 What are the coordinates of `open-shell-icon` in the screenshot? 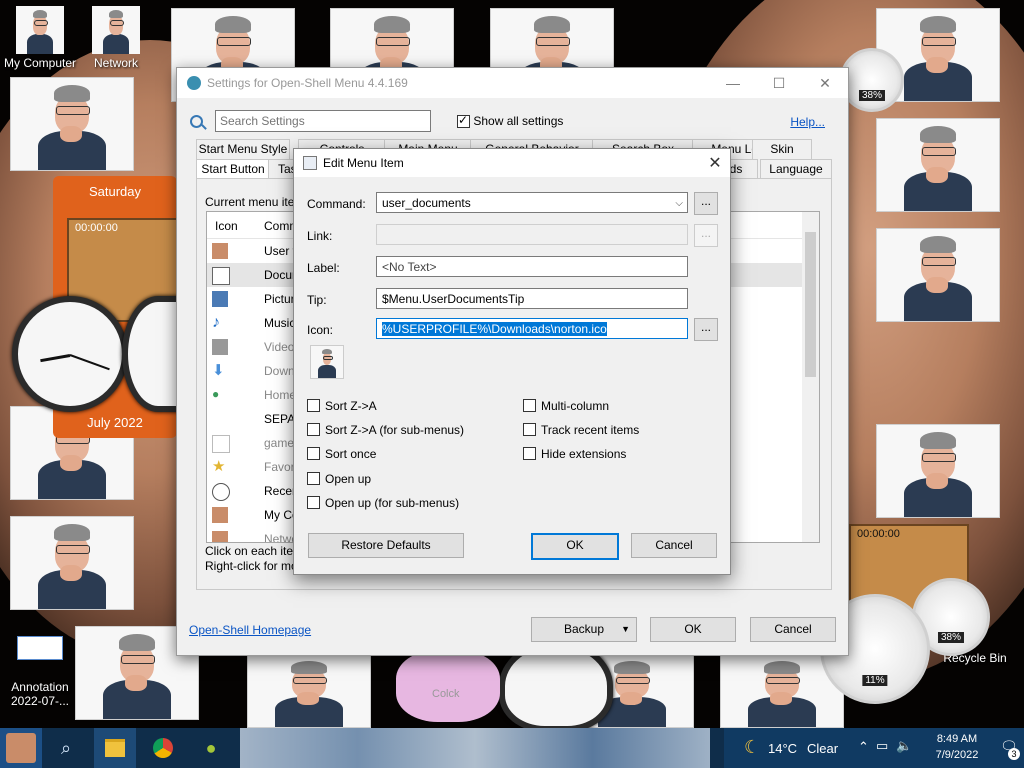 It's located at (194, 83).